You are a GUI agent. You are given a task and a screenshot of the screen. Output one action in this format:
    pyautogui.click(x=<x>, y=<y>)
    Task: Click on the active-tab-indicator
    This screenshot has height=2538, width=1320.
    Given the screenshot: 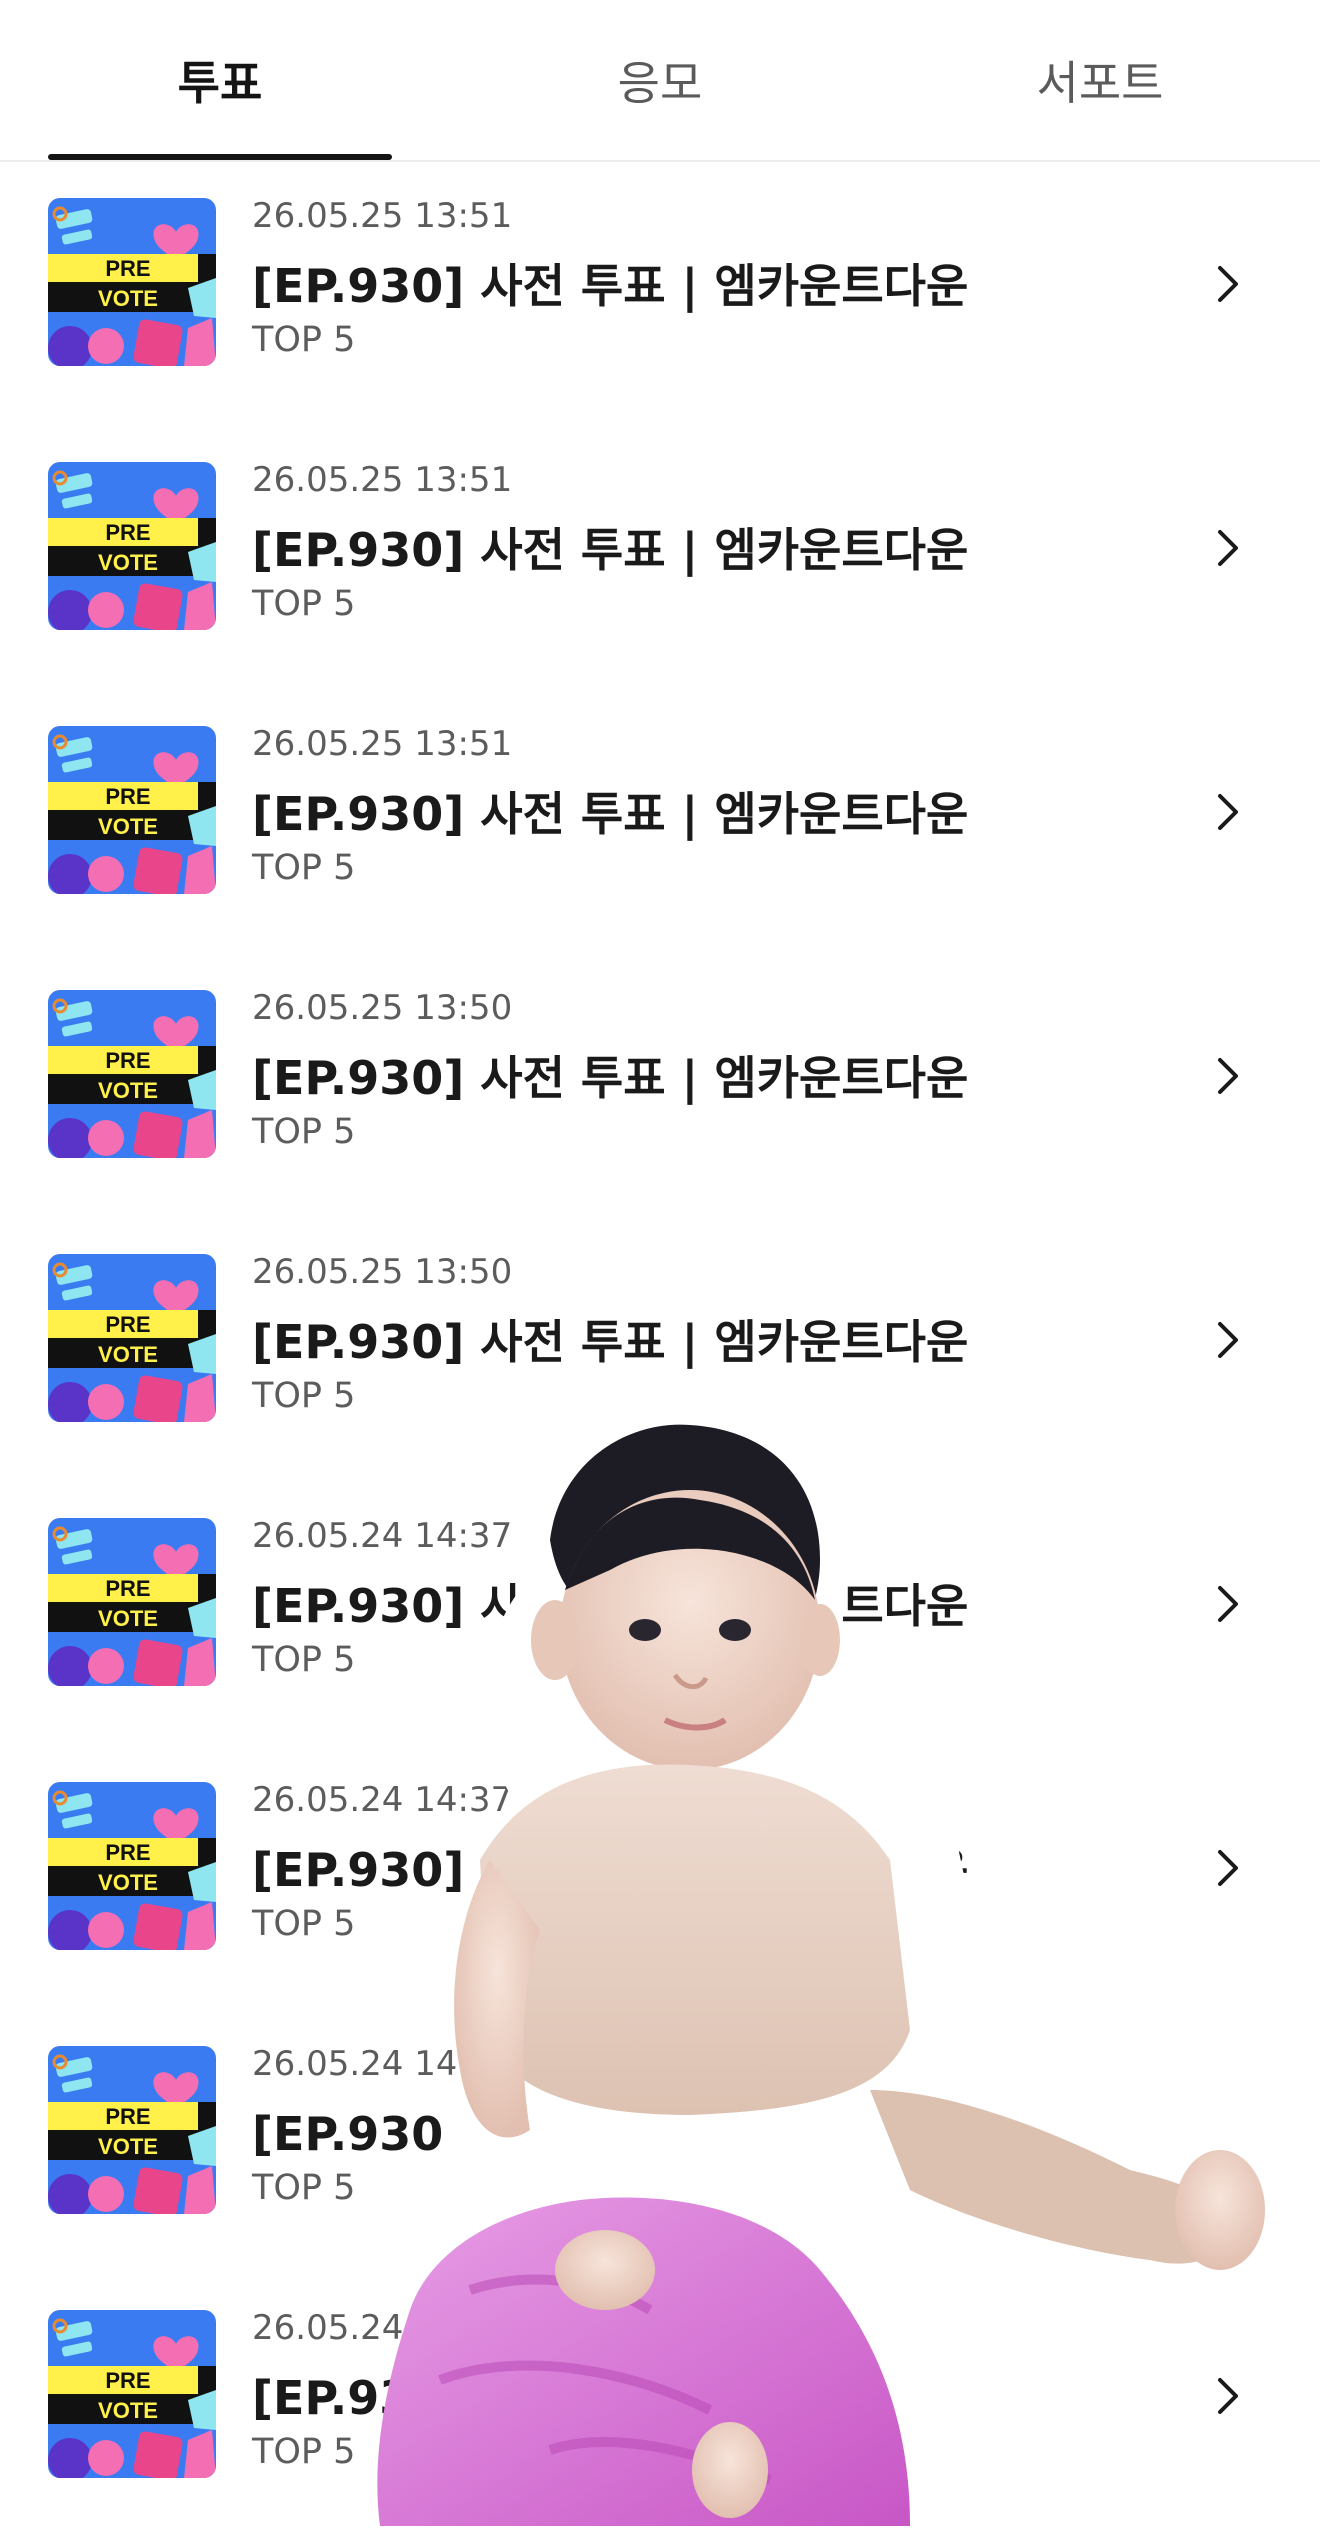 What is the action you would take?
    pyautogui.click(x=220, y=157)
    